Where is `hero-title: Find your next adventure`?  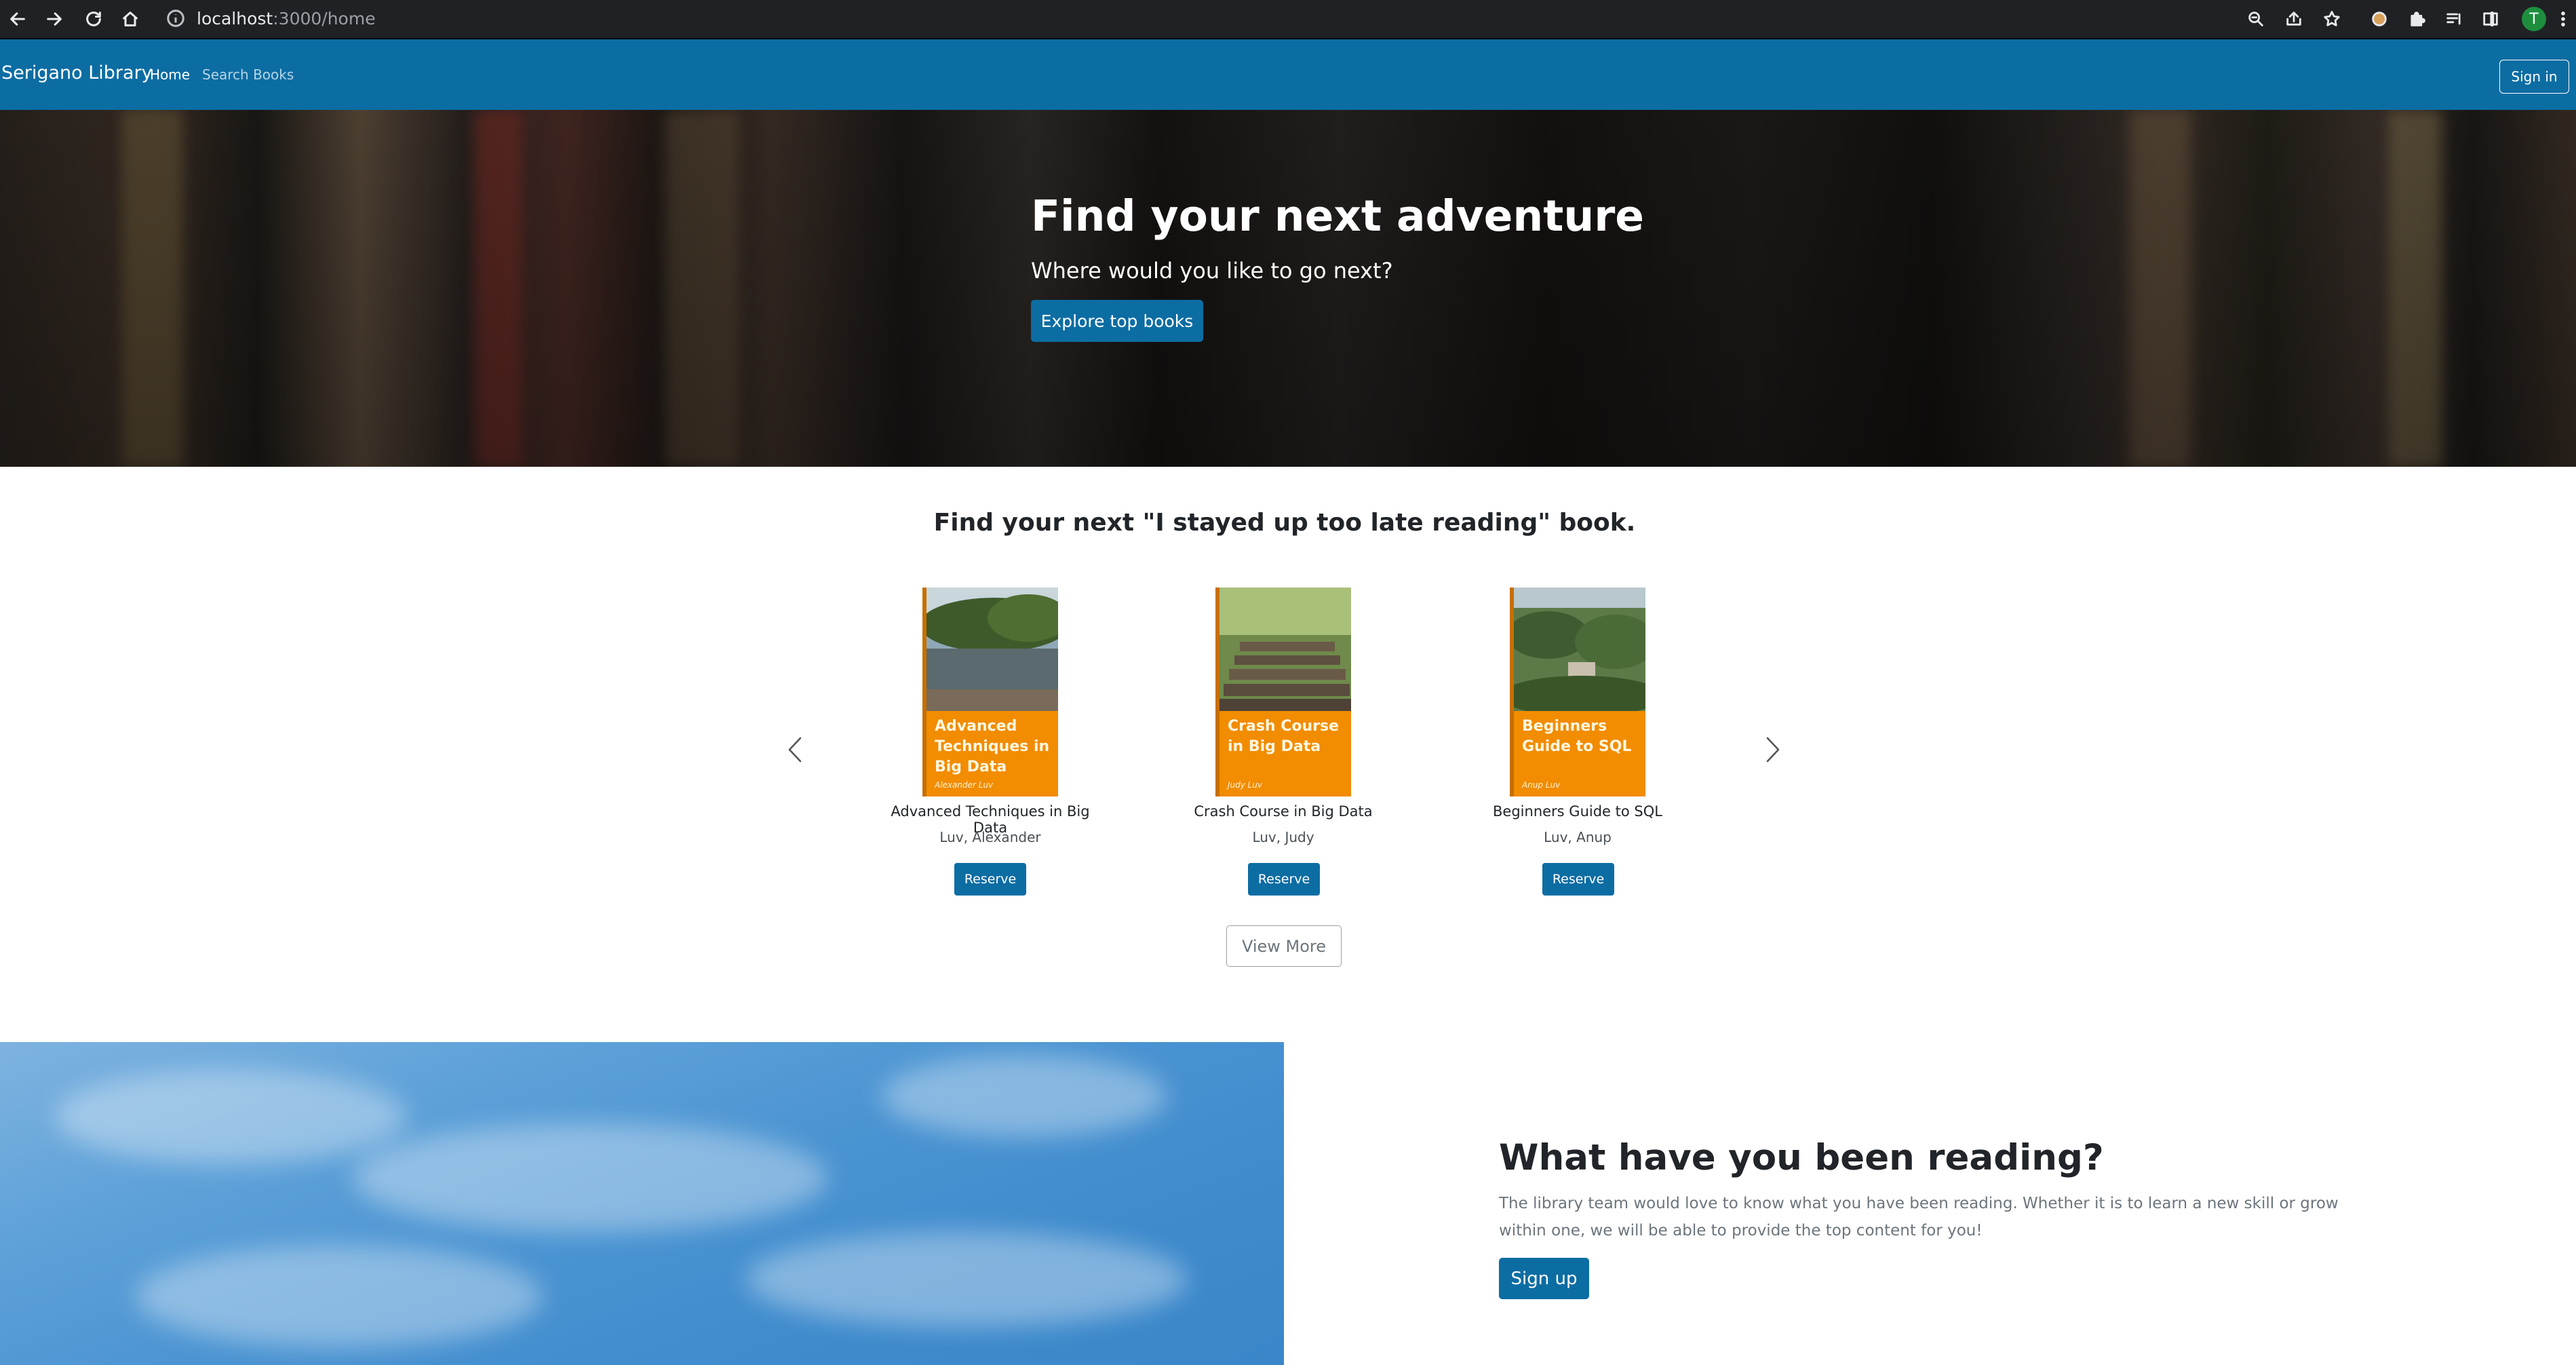 hero-title: Find your next adventure is located at coordinates (1337, 216).